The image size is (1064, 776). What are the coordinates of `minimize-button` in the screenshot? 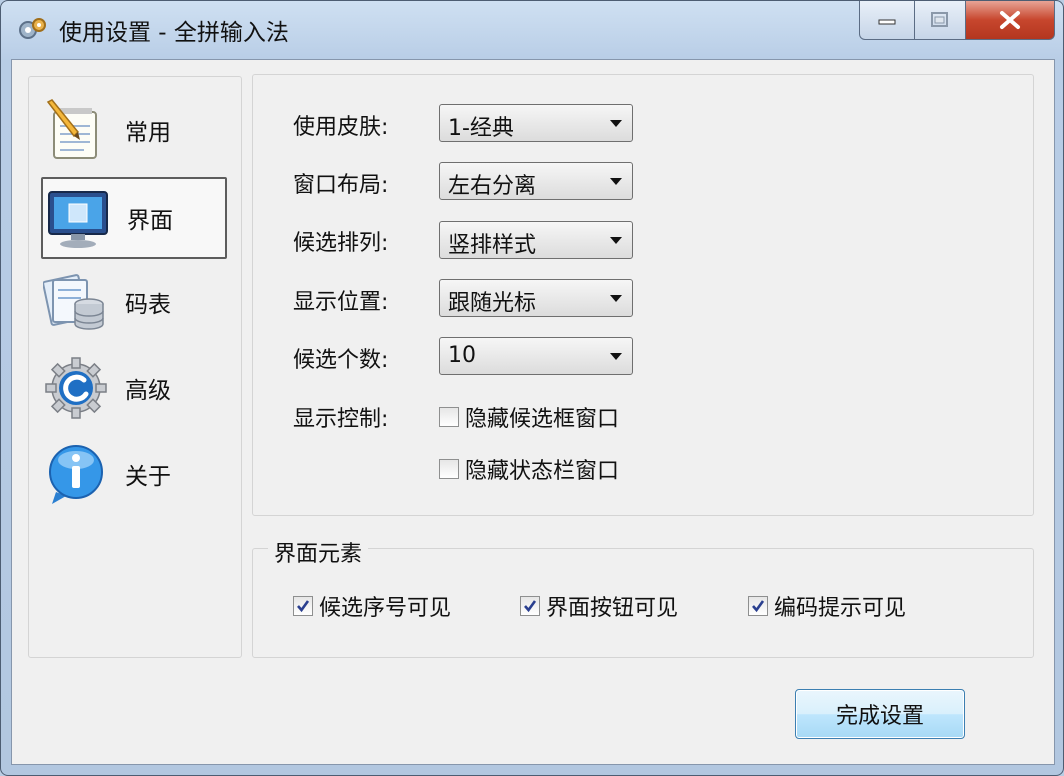 It's located at (887, 20).